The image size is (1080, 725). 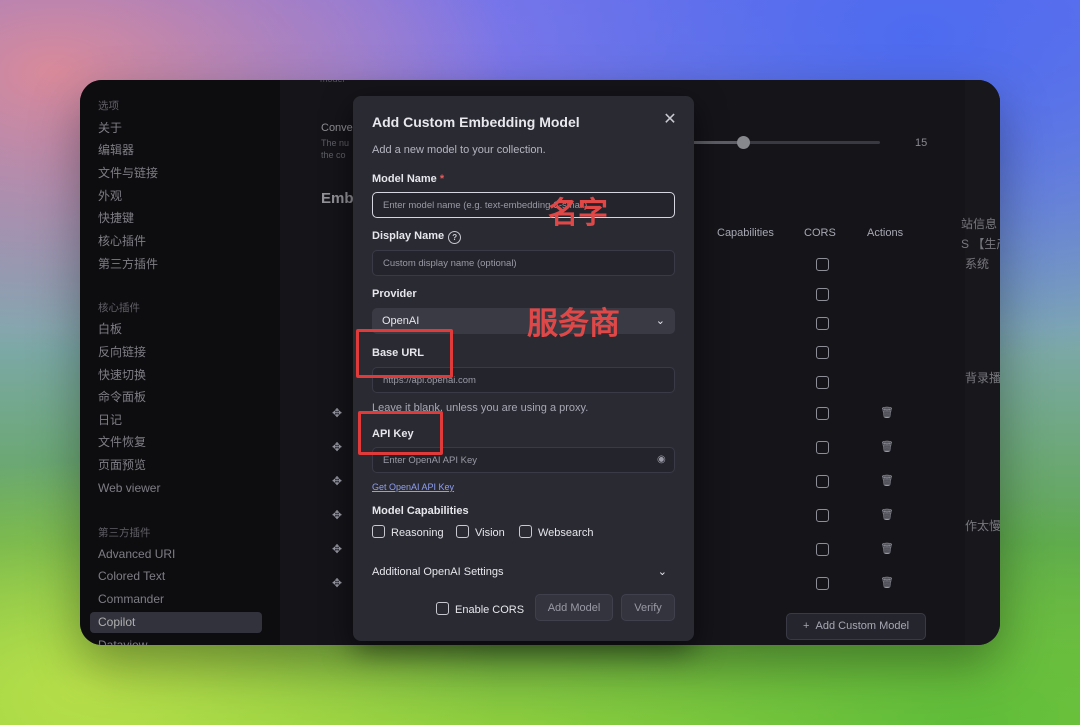 I want to click on annotation-name: 名字, so click(x=578, y=213).